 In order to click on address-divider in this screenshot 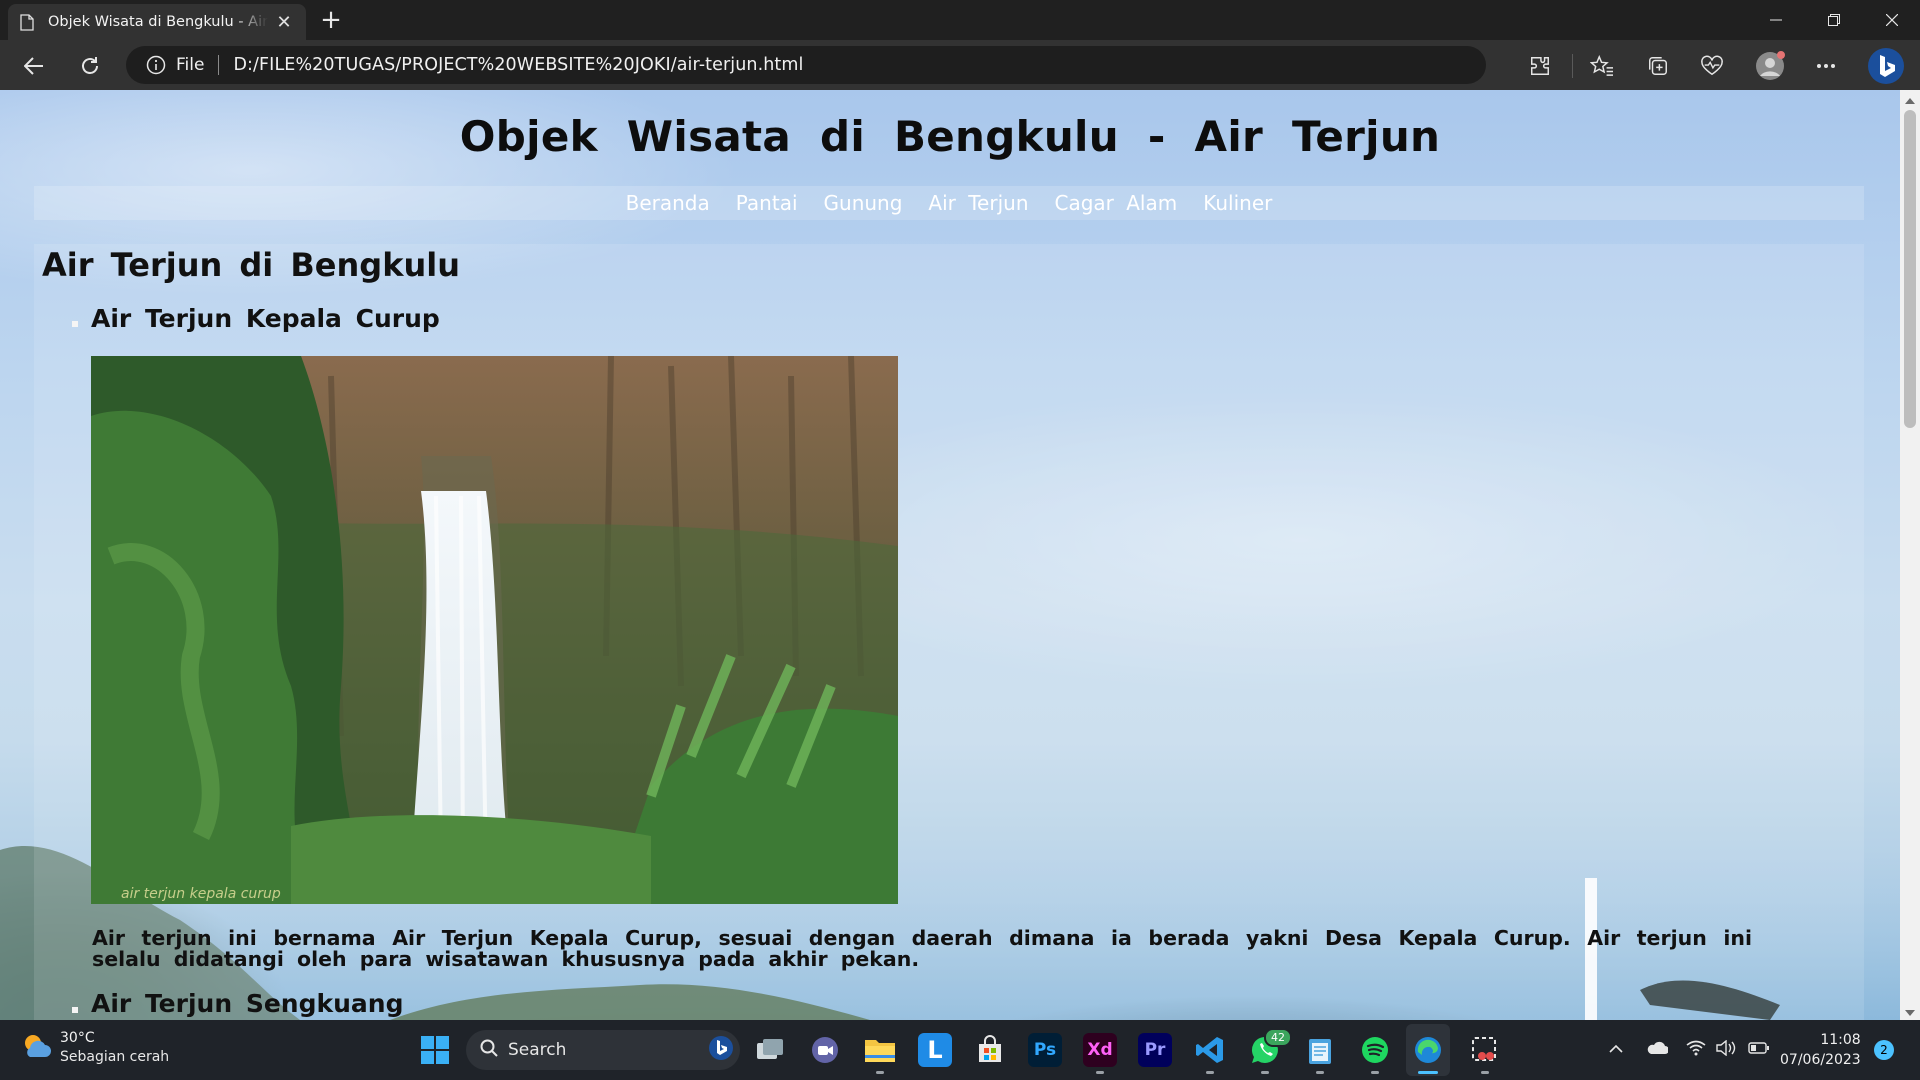, I will do `click(219, 65)`.